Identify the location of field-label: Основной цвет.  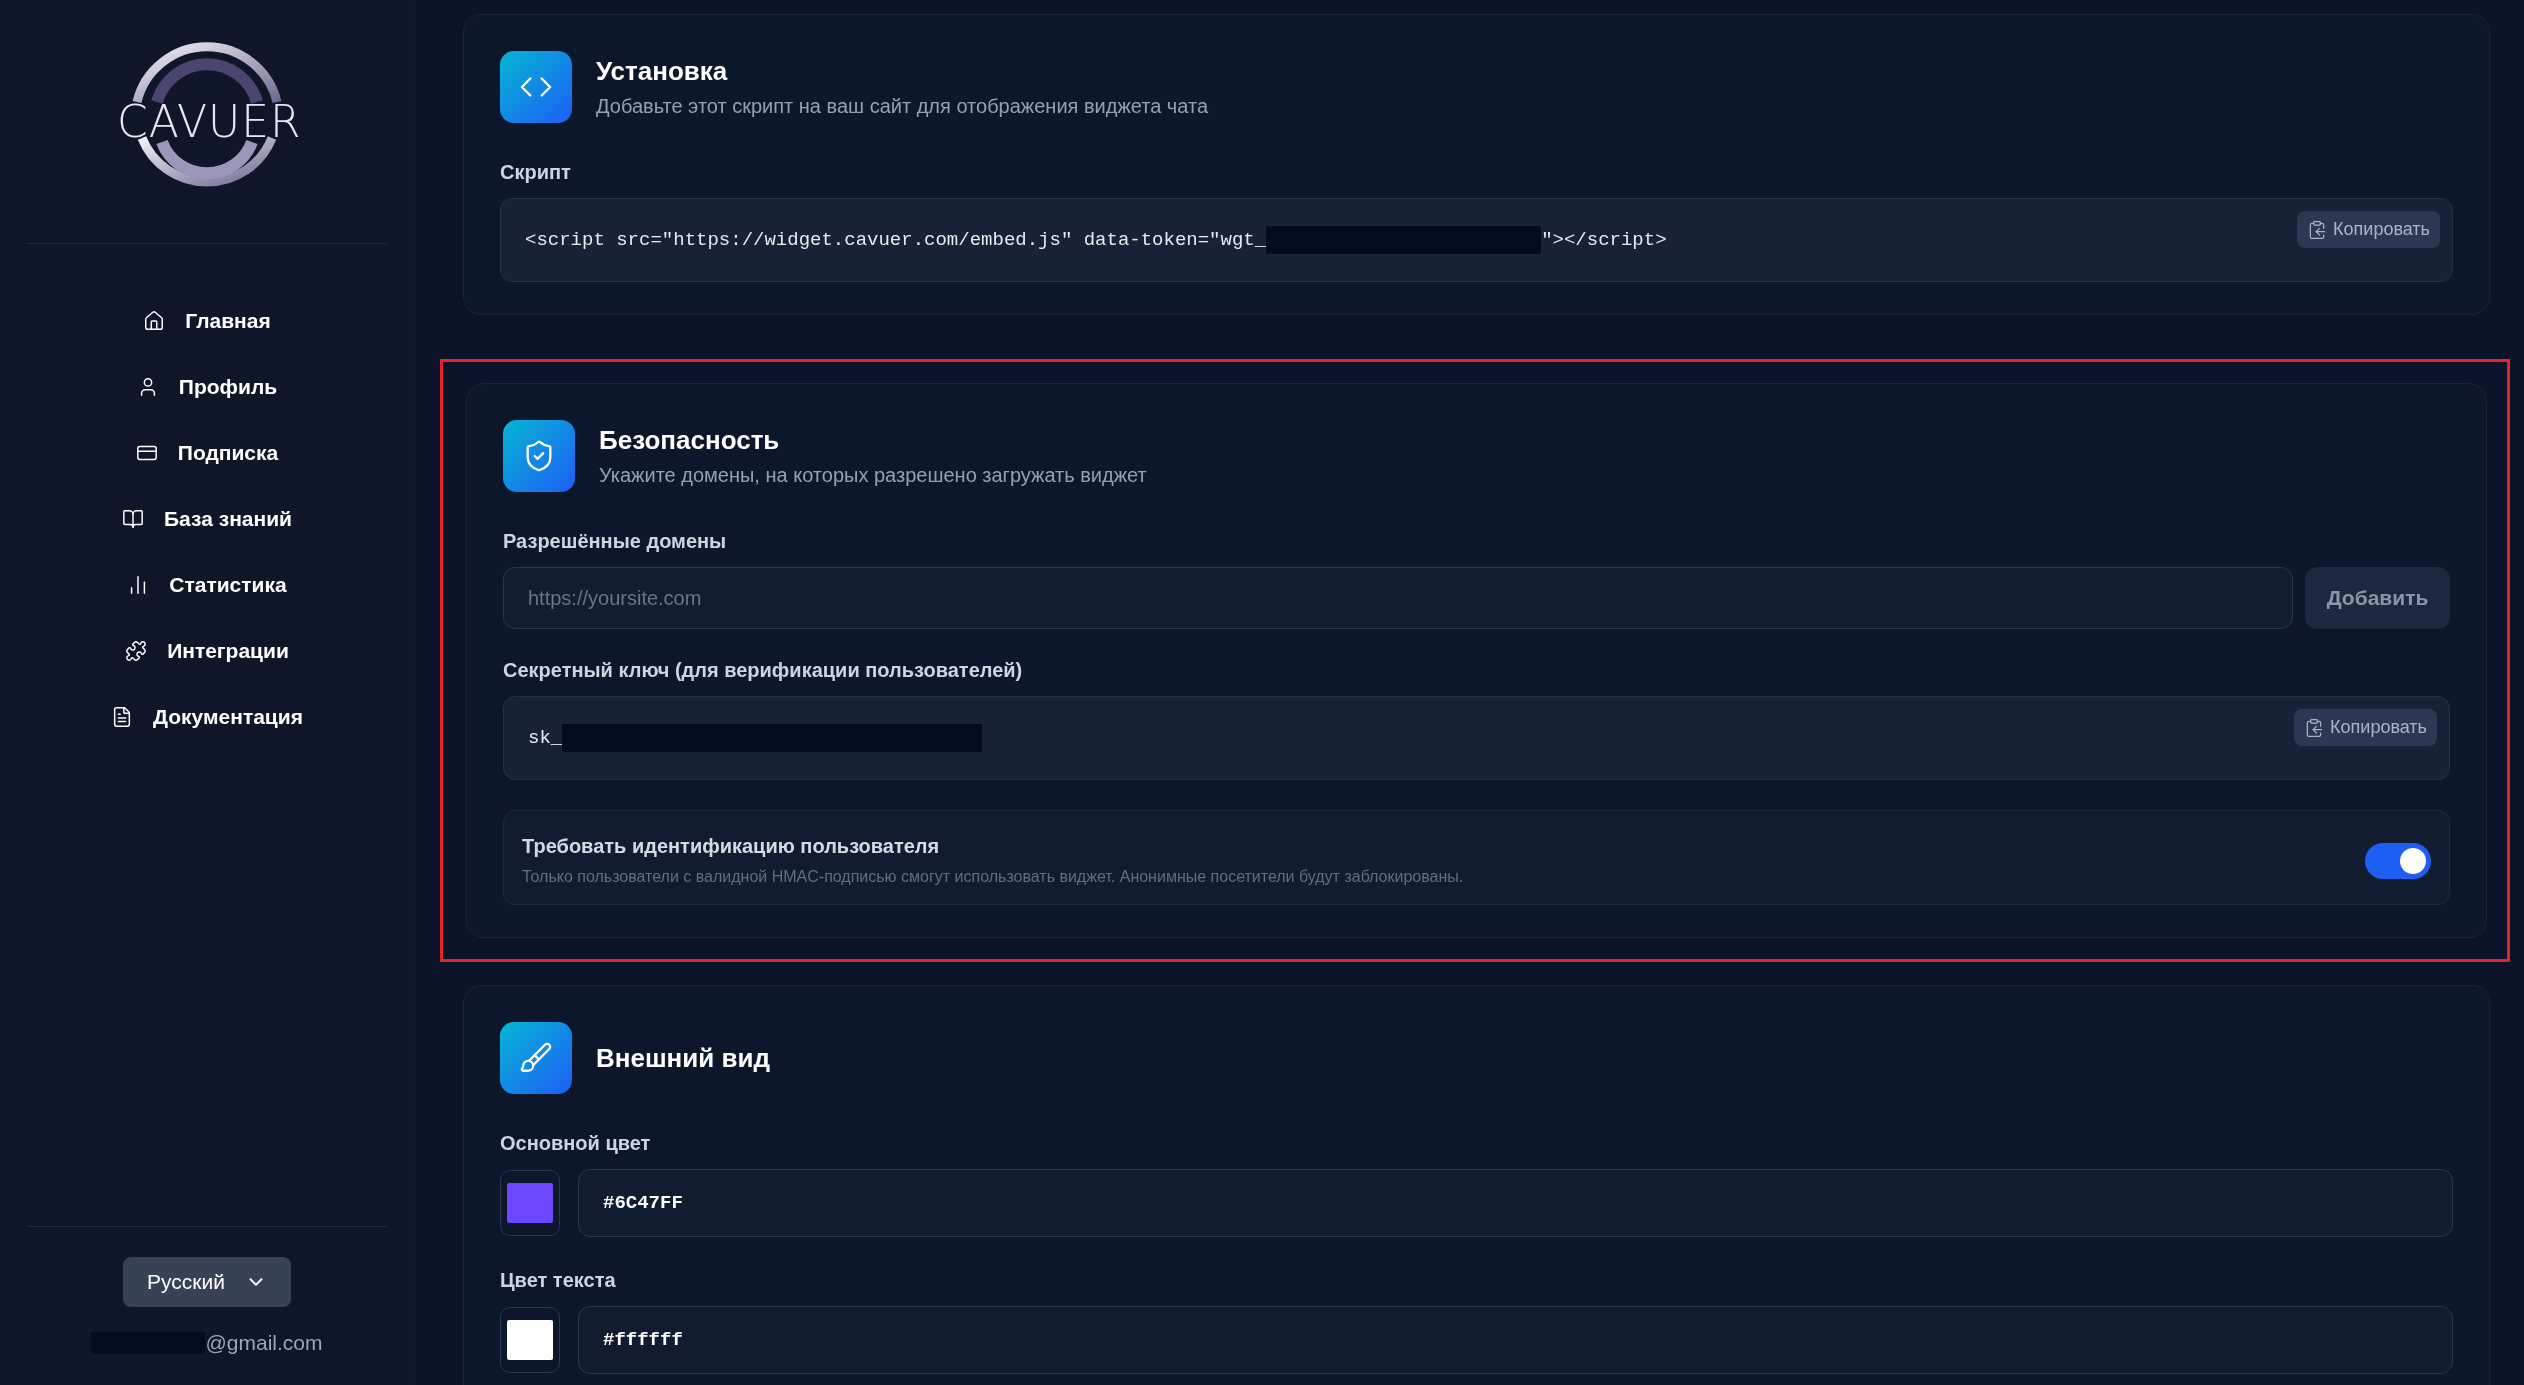
(576, 1143).